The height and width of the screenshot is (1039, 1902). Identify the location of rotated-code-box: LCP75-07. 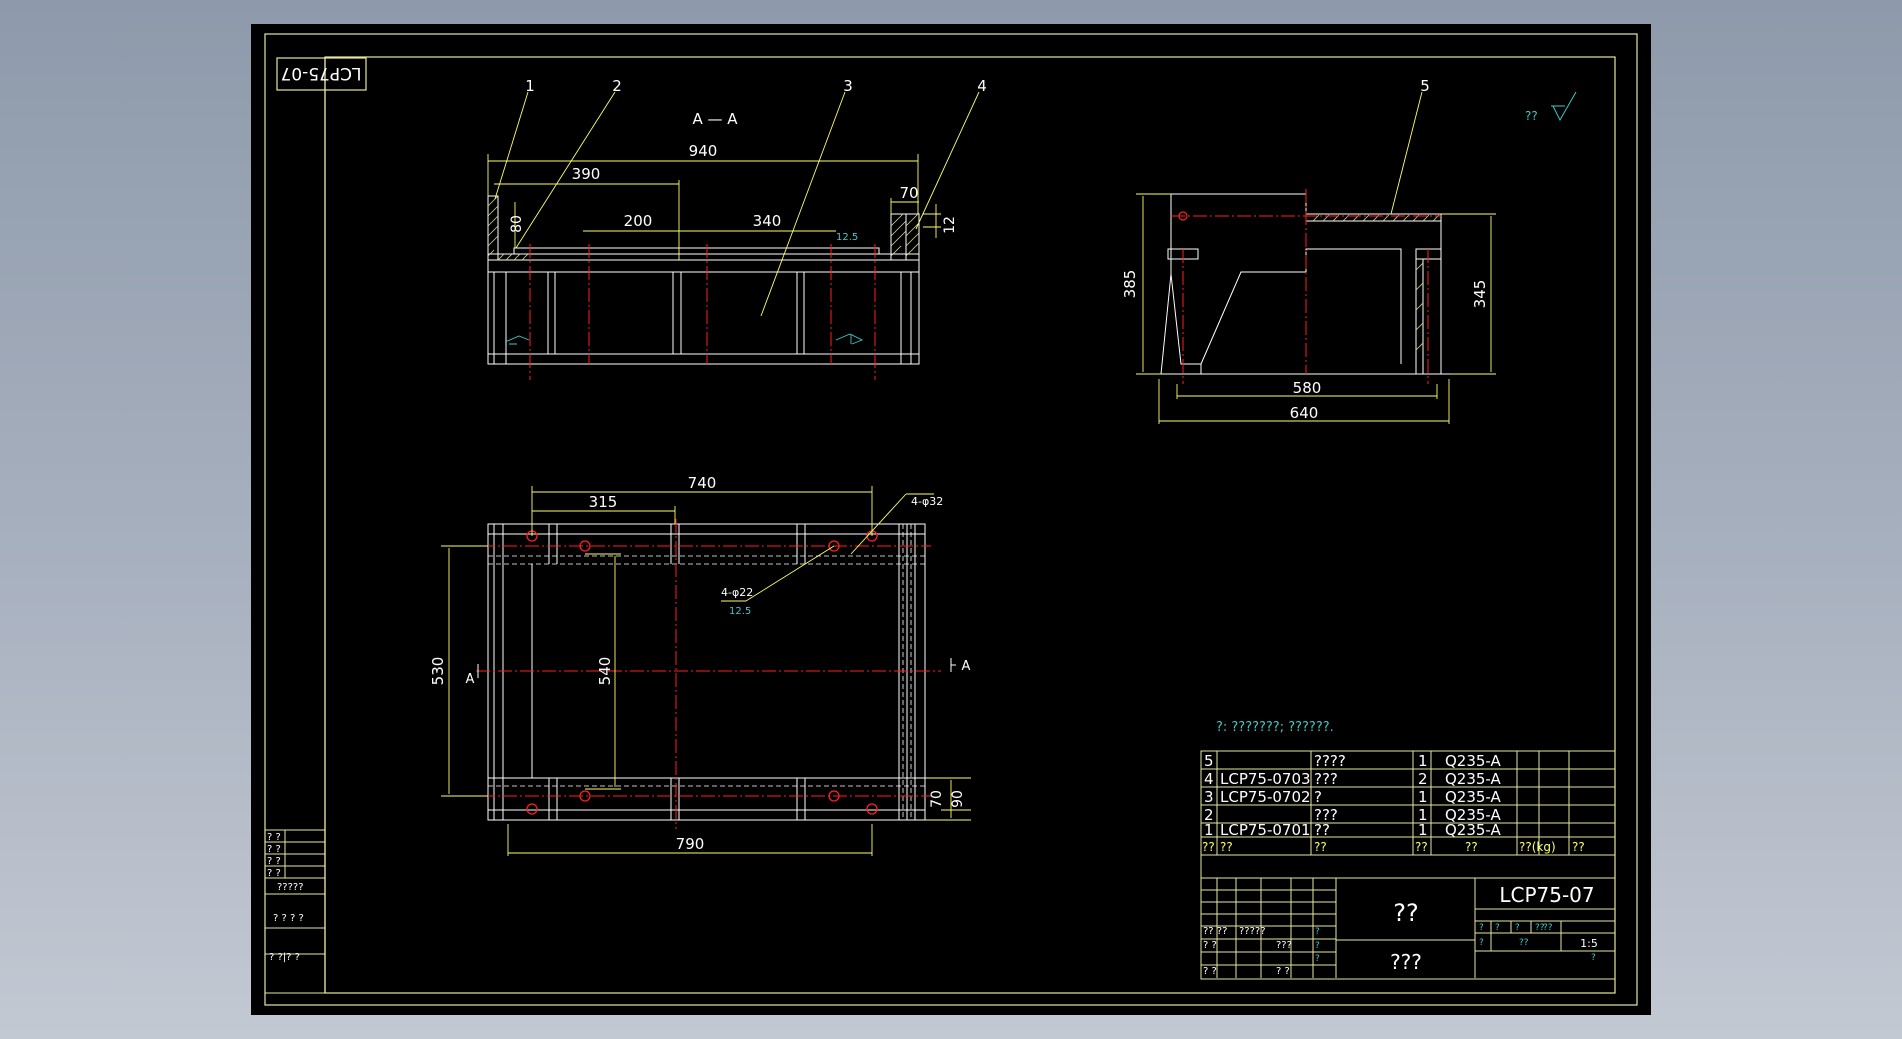
(321, 74).